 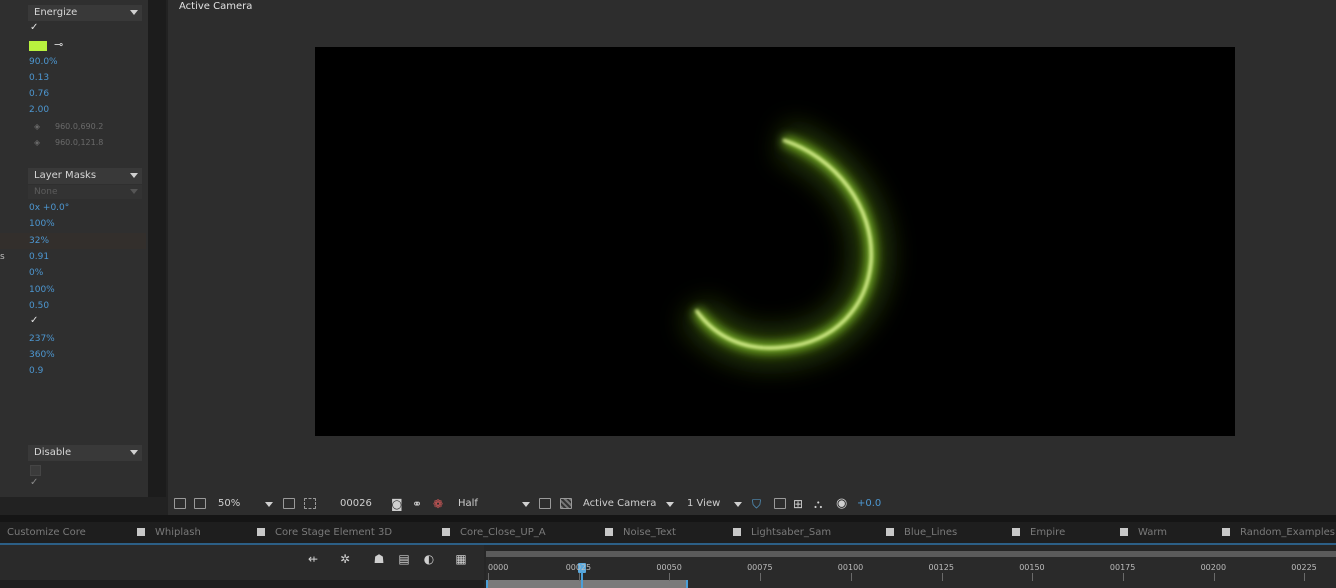 What do you see at coordinates (73, 62) in the screenshot?
I see `param-row: 90.0%` at bounding box center [73, 62].